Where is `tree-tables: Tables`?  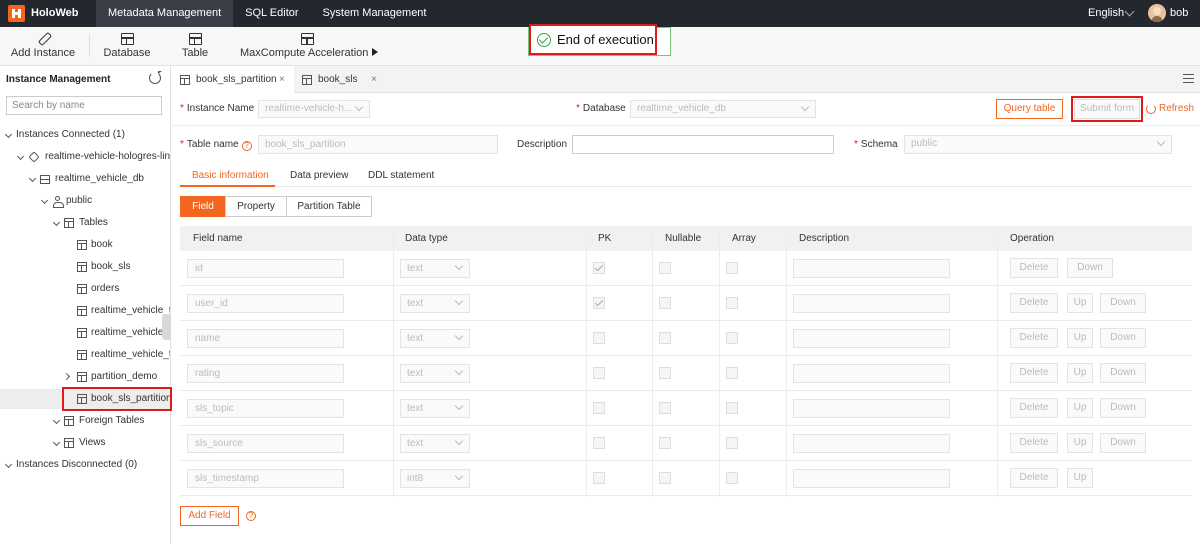 tree-tables: Tables is located at coordinates (85, 223).